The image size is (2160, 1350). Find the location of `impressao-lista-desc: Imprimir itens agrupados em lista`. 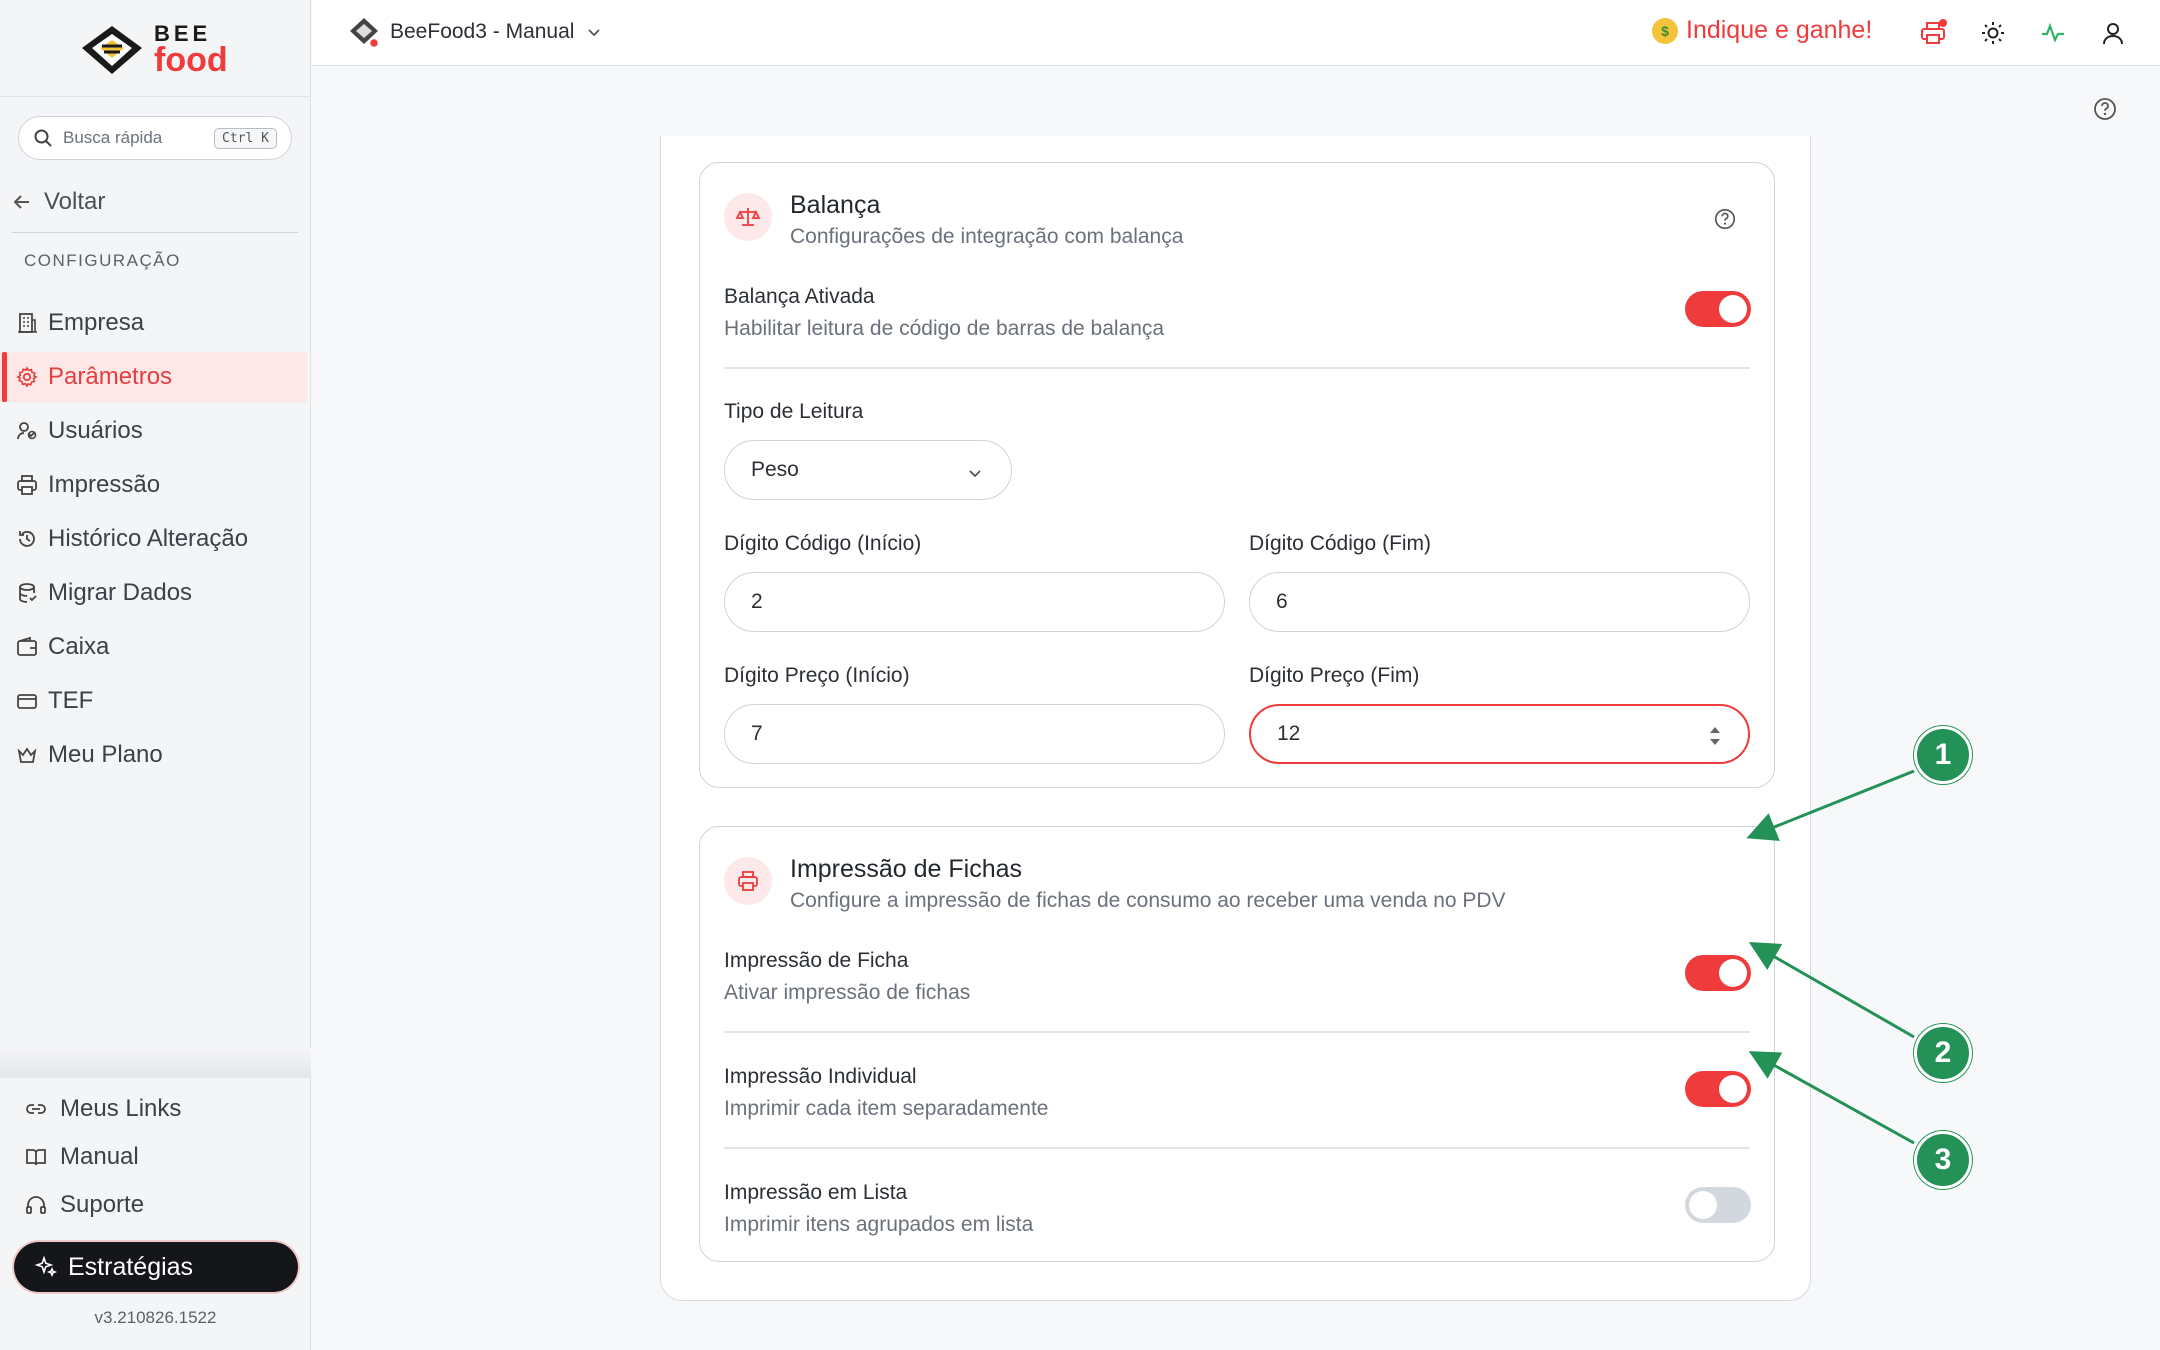

impressao-lista-desc: Imprimir itens agrupados em lista is located at coordinates (879, 1224).